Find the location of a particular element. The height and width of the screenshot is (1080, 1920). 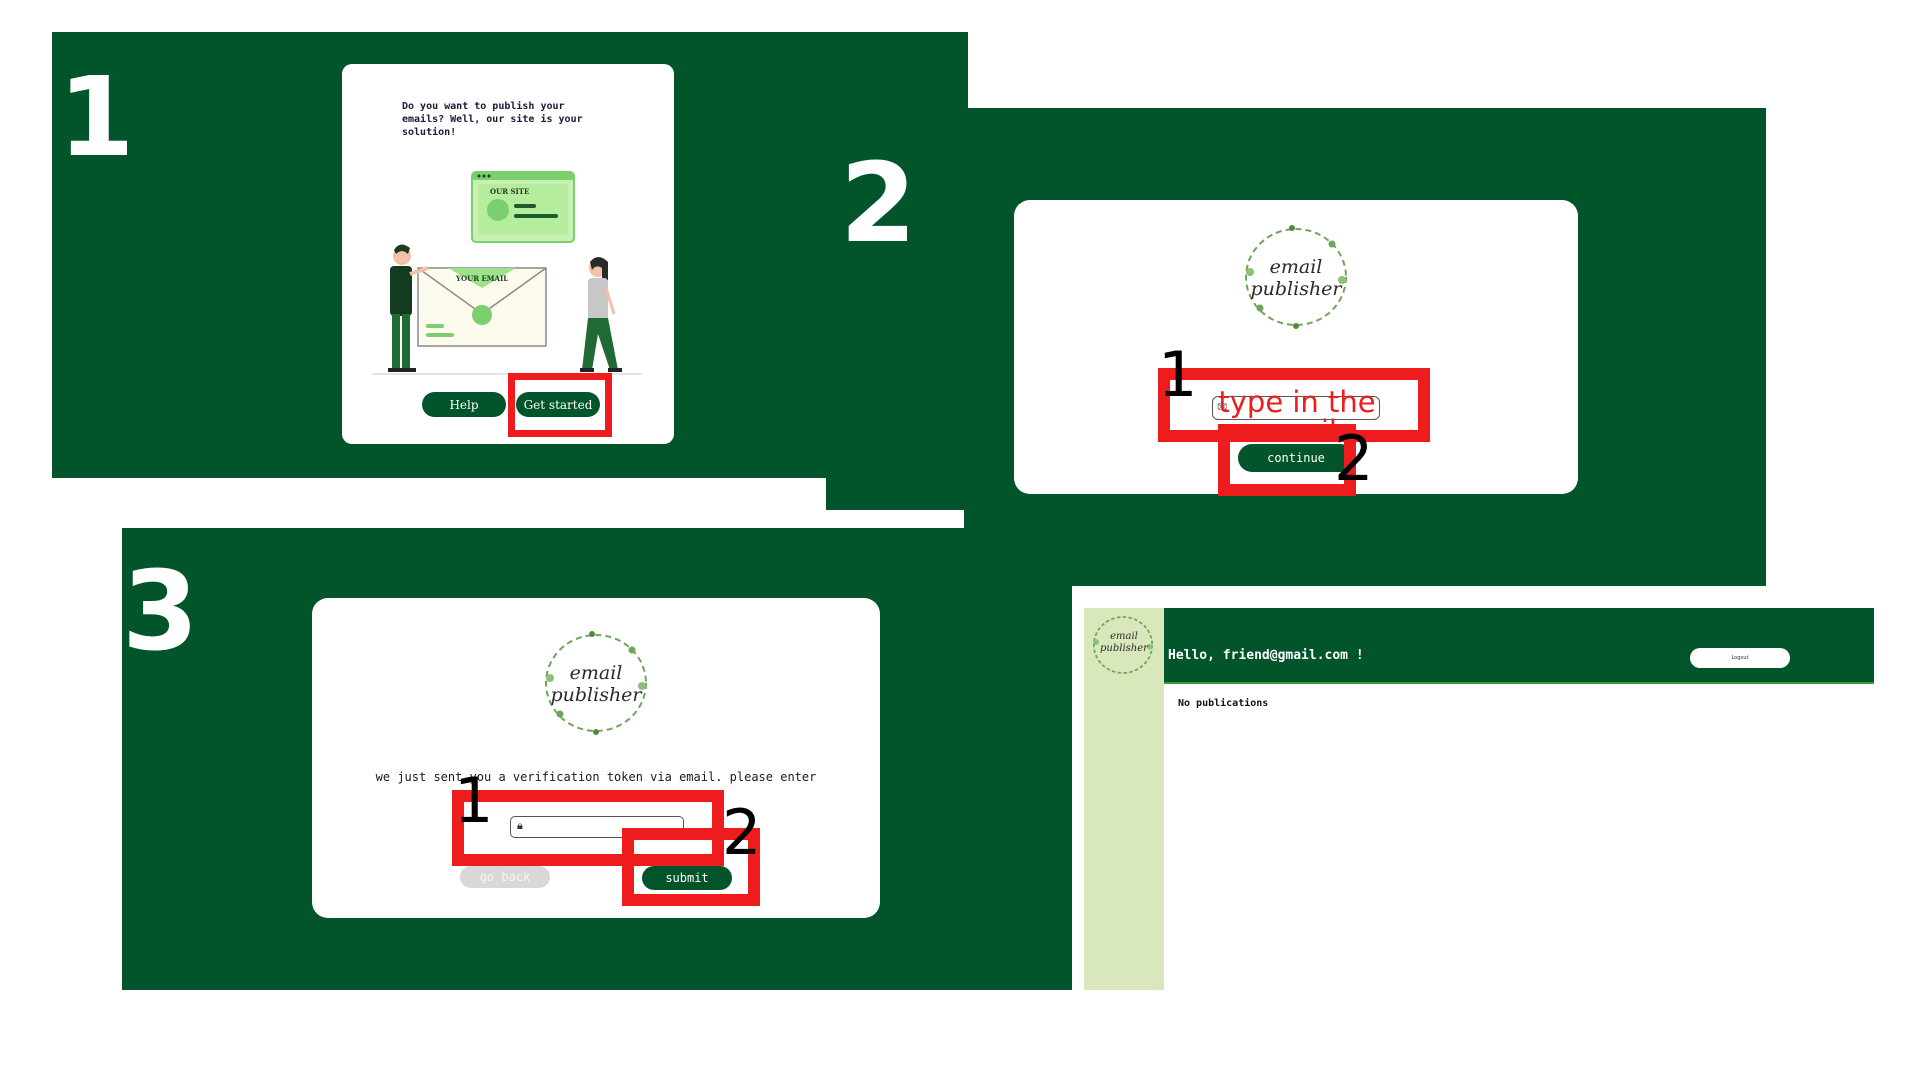

help-button: Help is located at coordinates (464, 404).